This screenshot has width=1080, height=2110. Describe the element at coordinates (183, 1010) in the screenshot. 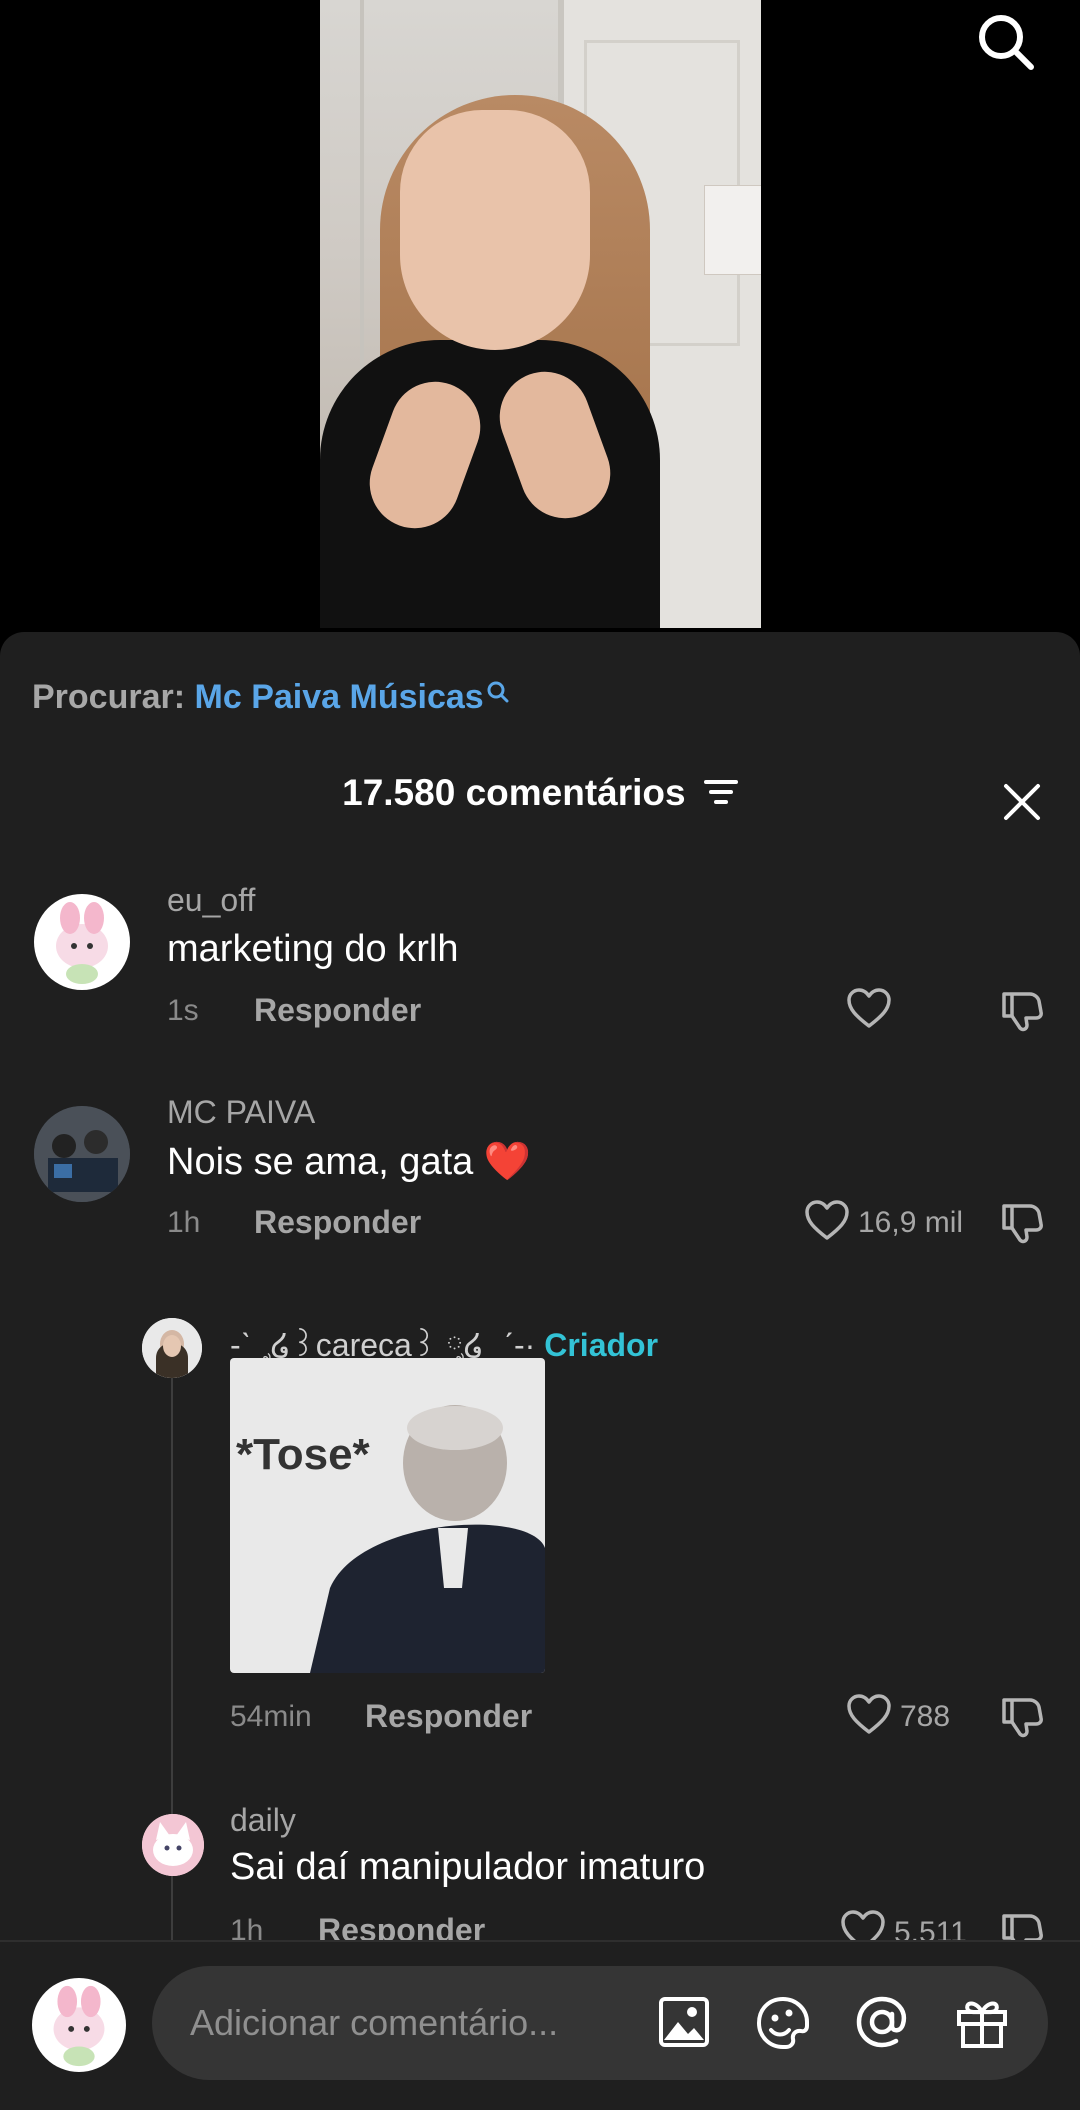

I see `comment-time: 1s` at that location.